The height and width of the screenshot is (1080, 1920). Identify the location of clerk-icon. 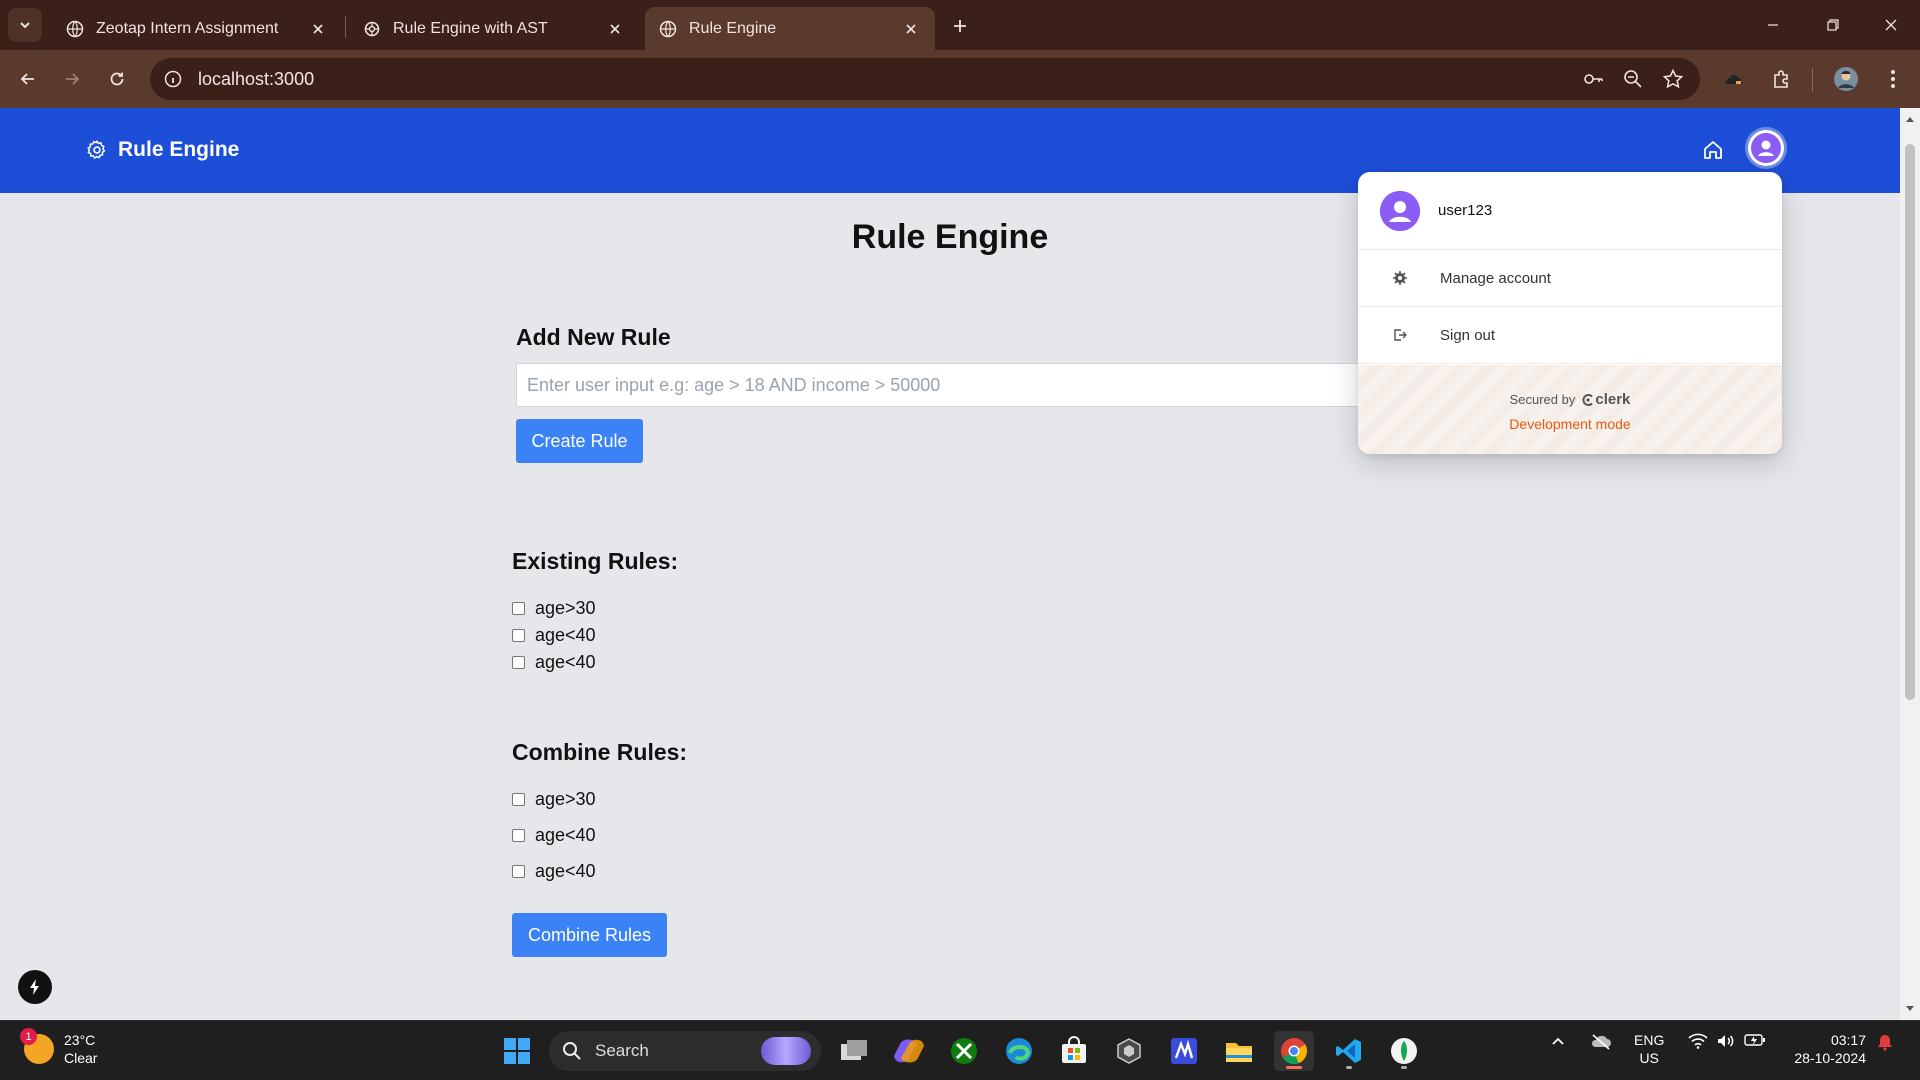
(1588, 399).